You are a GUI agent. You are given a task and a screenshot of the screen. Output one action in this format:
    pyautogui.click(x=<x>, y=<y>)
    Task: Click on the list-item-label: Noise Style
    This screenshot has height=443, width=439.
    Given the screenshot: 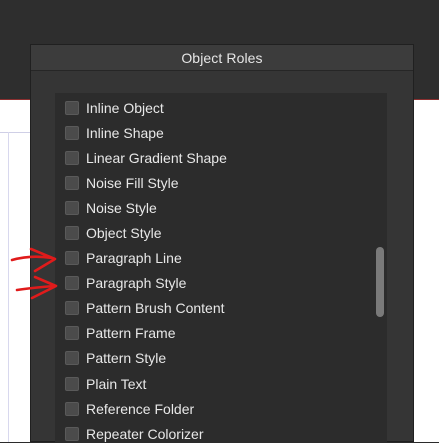 What is the action you would take?
    pyautogui.click(x=121, y=207)
    